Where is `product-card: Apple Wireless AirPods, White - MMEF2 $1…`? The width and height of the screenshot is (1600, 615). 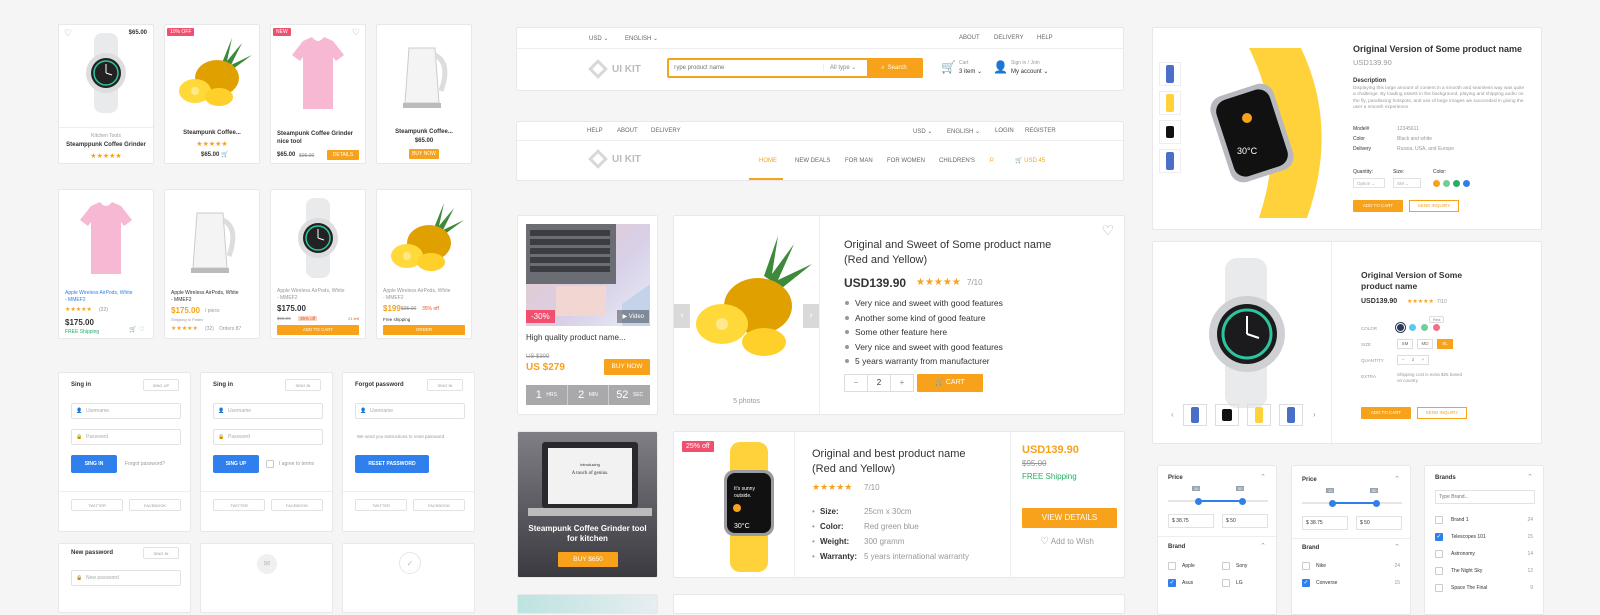
product-card: Apple Wireless AirPods, White - MMEF2 $1… is located at coordinates (212, 264).